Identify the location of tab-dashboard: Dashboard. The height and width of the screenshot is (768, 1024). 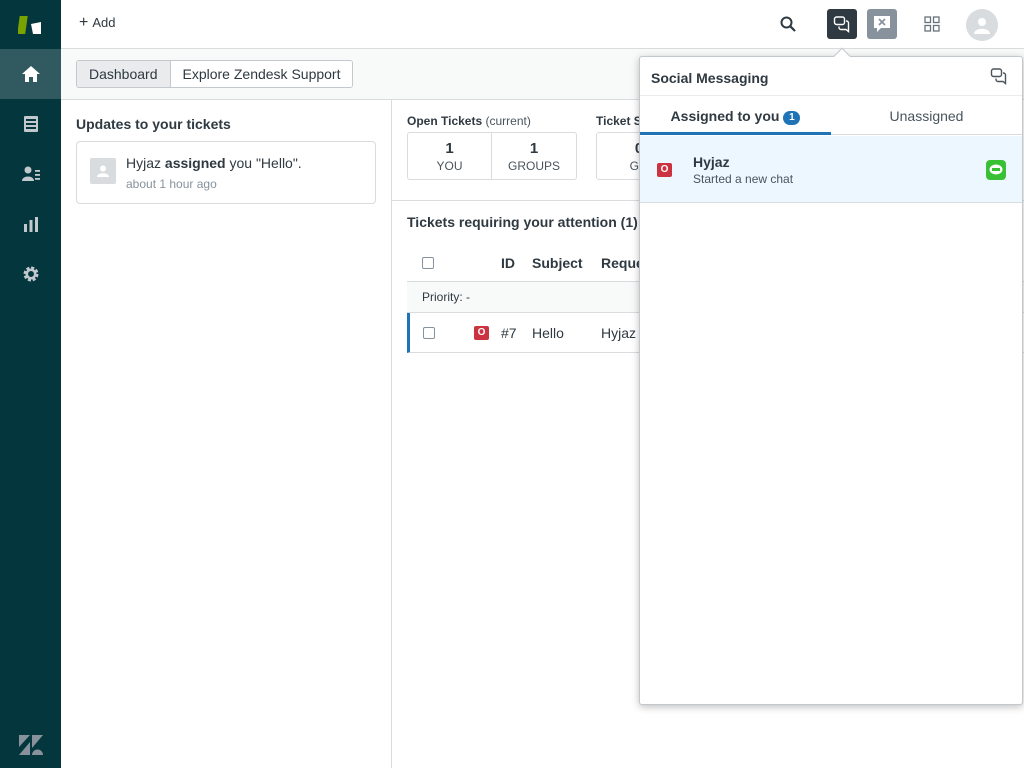
(124, 74).